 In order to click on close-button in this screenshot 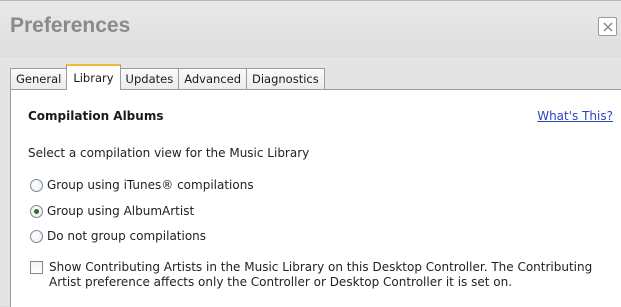, I will do `click(607, 26)`.